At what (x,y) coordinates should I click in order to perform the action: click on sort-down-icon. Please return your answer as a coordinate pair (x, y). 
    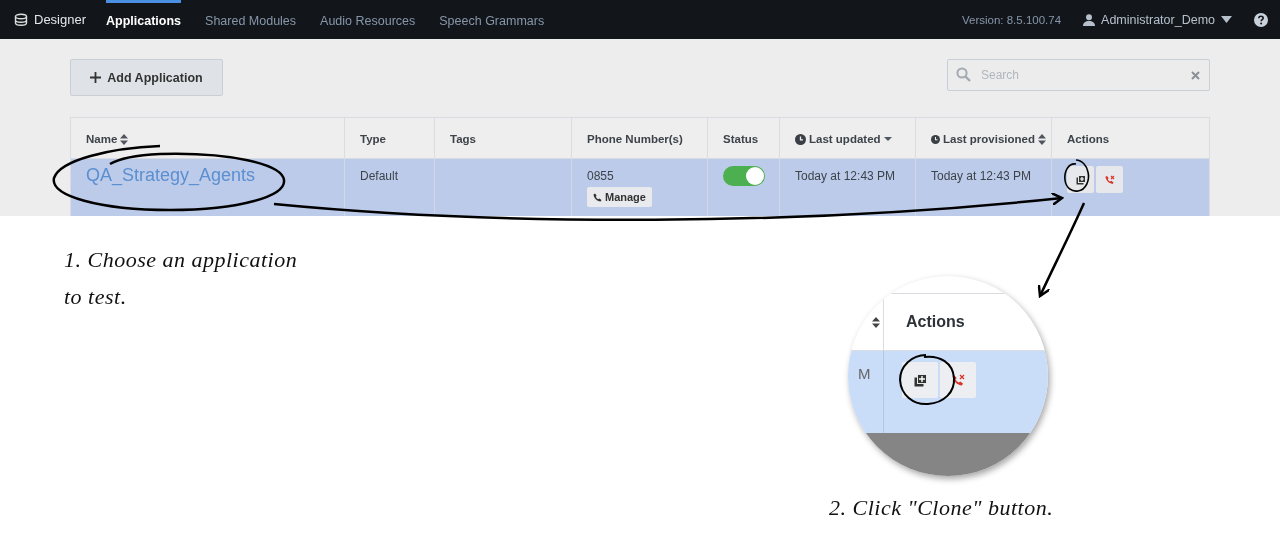
    Looking at the image, I should click on (887, 139).